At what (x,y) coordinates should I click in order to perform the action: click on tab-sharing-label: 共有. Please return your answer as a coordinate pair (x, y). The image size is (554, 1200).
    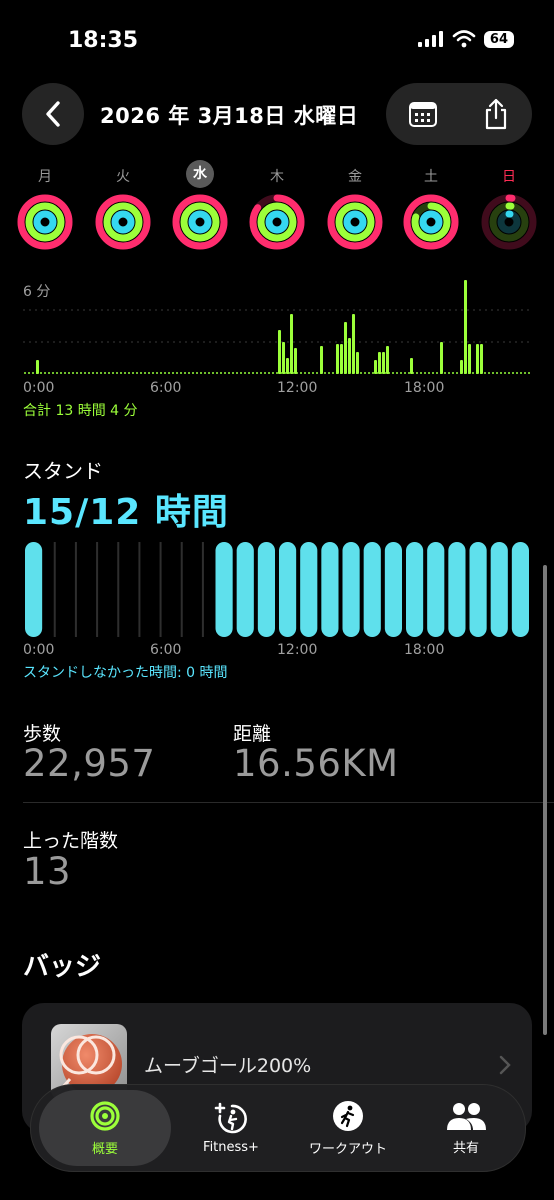
    Looking at the image, I should click on (465, 1148).